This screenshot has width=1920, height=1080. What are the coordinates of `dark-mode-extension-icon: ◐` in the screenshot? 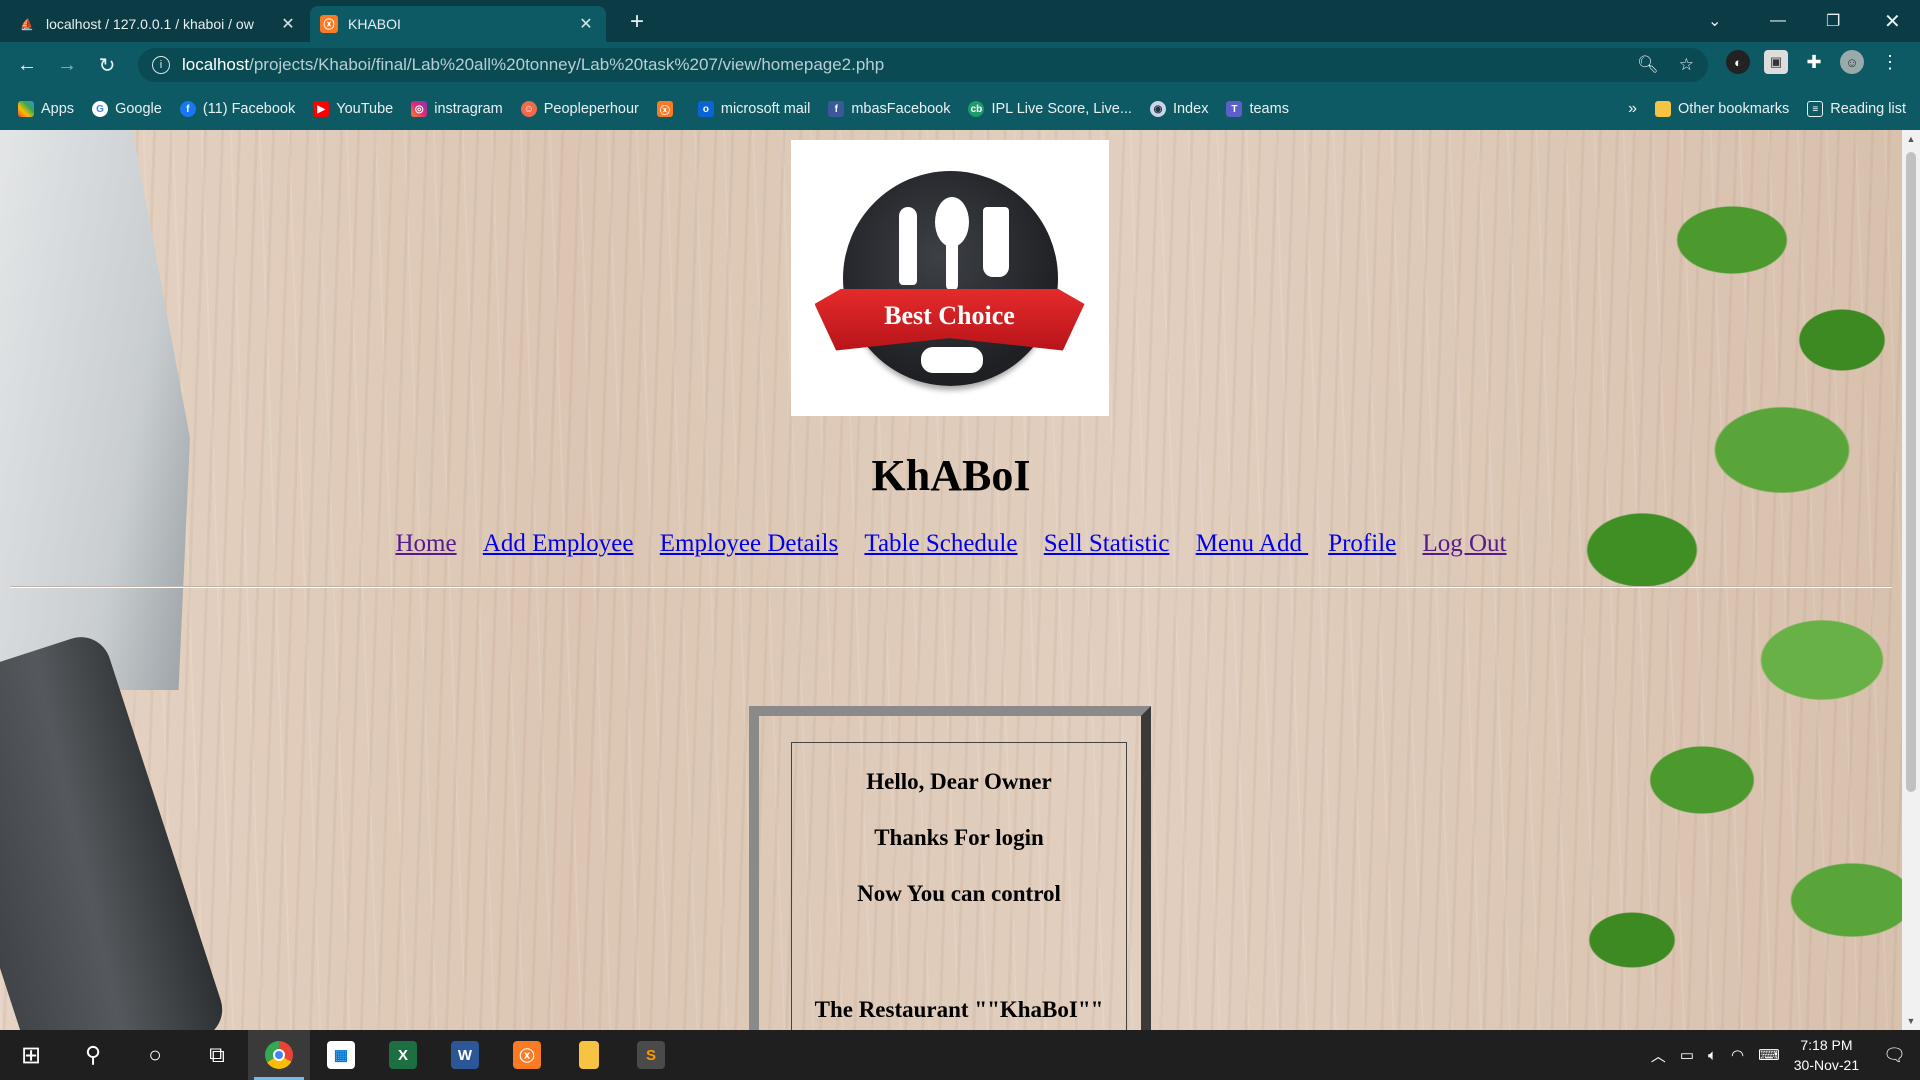 It's located at (1738, 62).